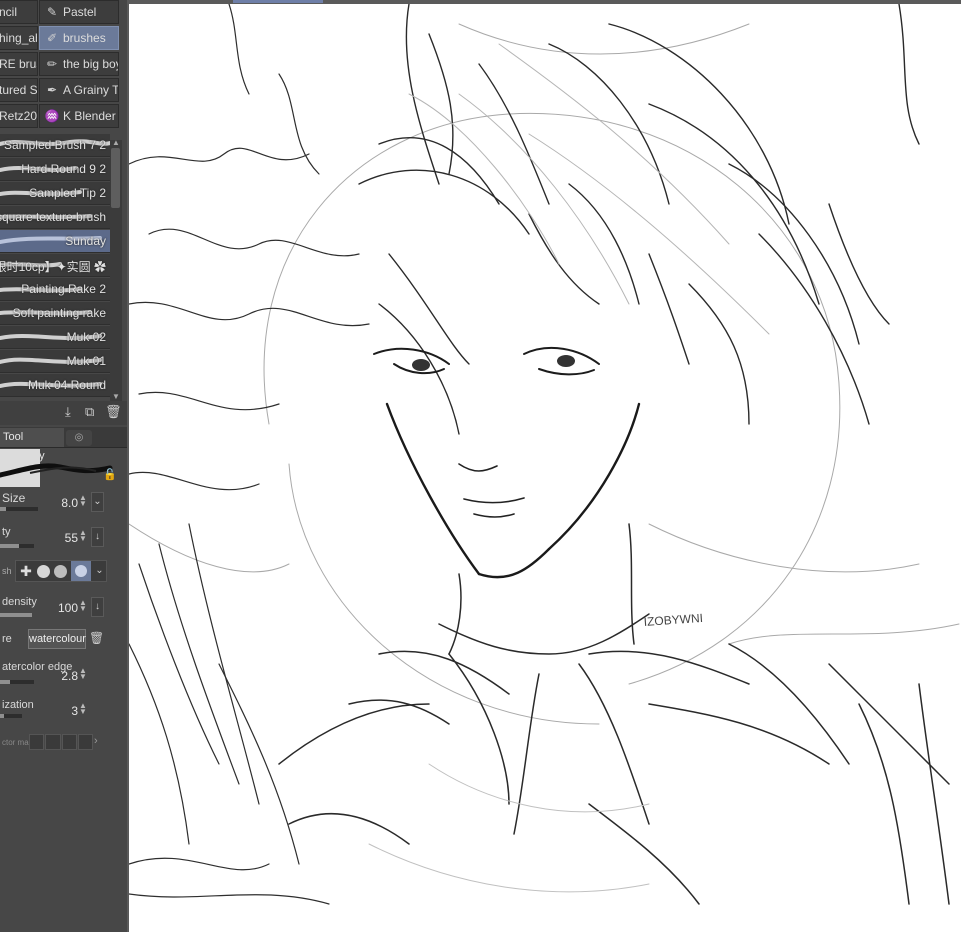 The width and height of the screenshot is (961, 932). Describe the element at coordinates (89, 412) in the screenshot. I see `duplicate-icon: ⧉` at that location.